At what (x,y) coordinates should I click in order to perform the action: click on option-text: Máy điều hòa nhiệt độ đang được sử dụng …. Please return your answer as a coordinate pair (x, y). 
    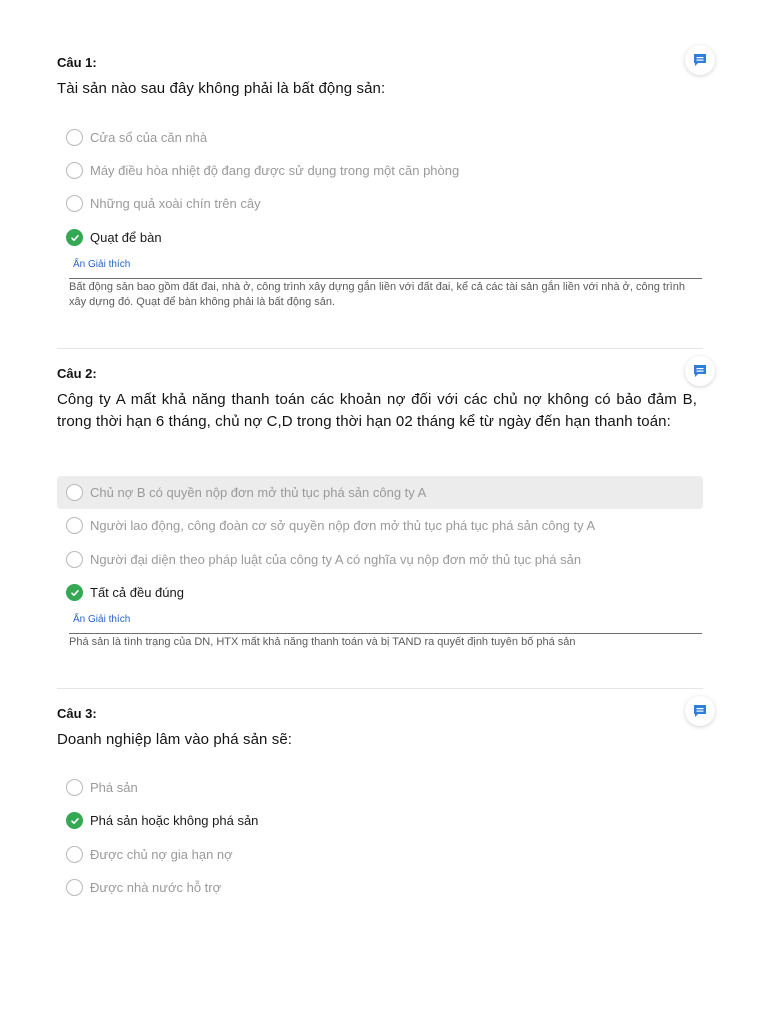
    Looking at the image, I should click on (275, 170).